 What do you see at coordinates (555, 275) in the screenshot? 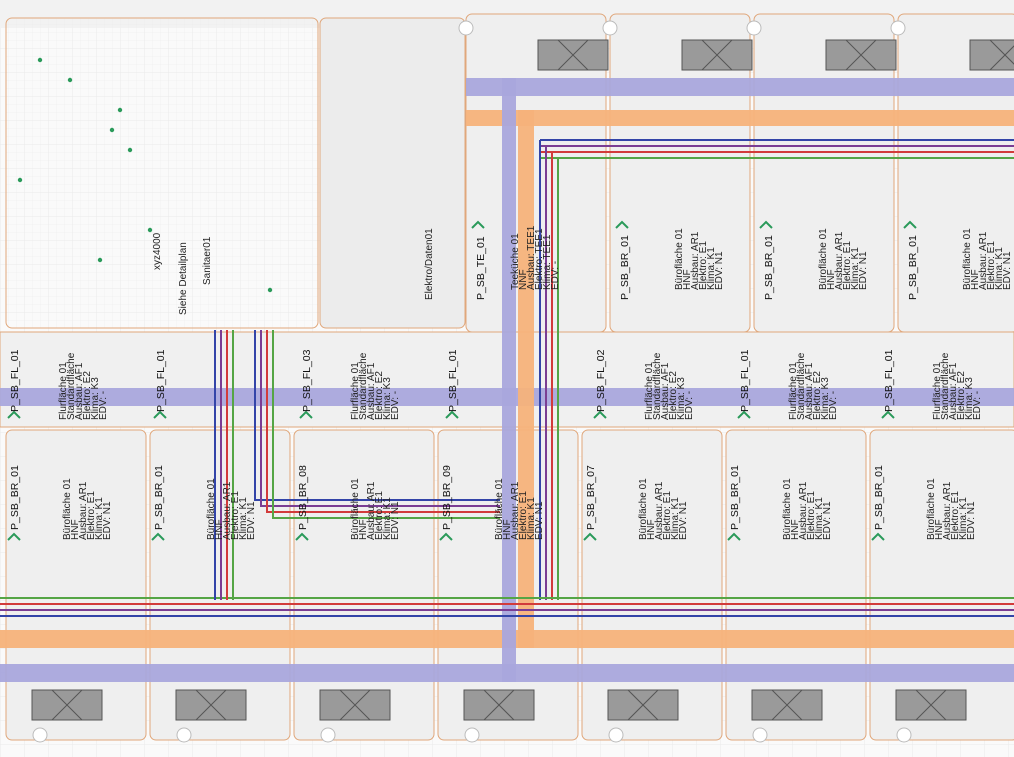
I see `room-attribute: EDV: -` at bounding box center [555, 275].